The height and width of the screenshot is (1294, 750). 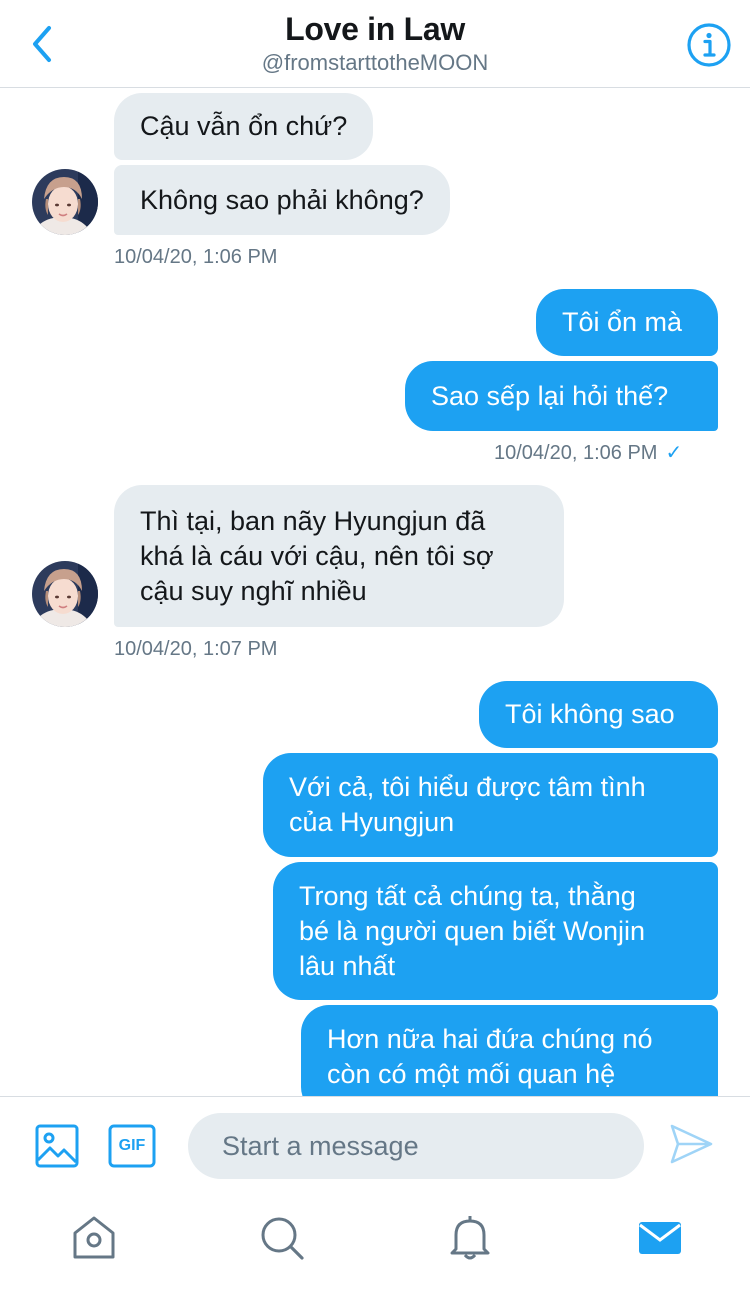 I want to click on incoming-message: Không sao phải không?, so click(x=282, y=200).